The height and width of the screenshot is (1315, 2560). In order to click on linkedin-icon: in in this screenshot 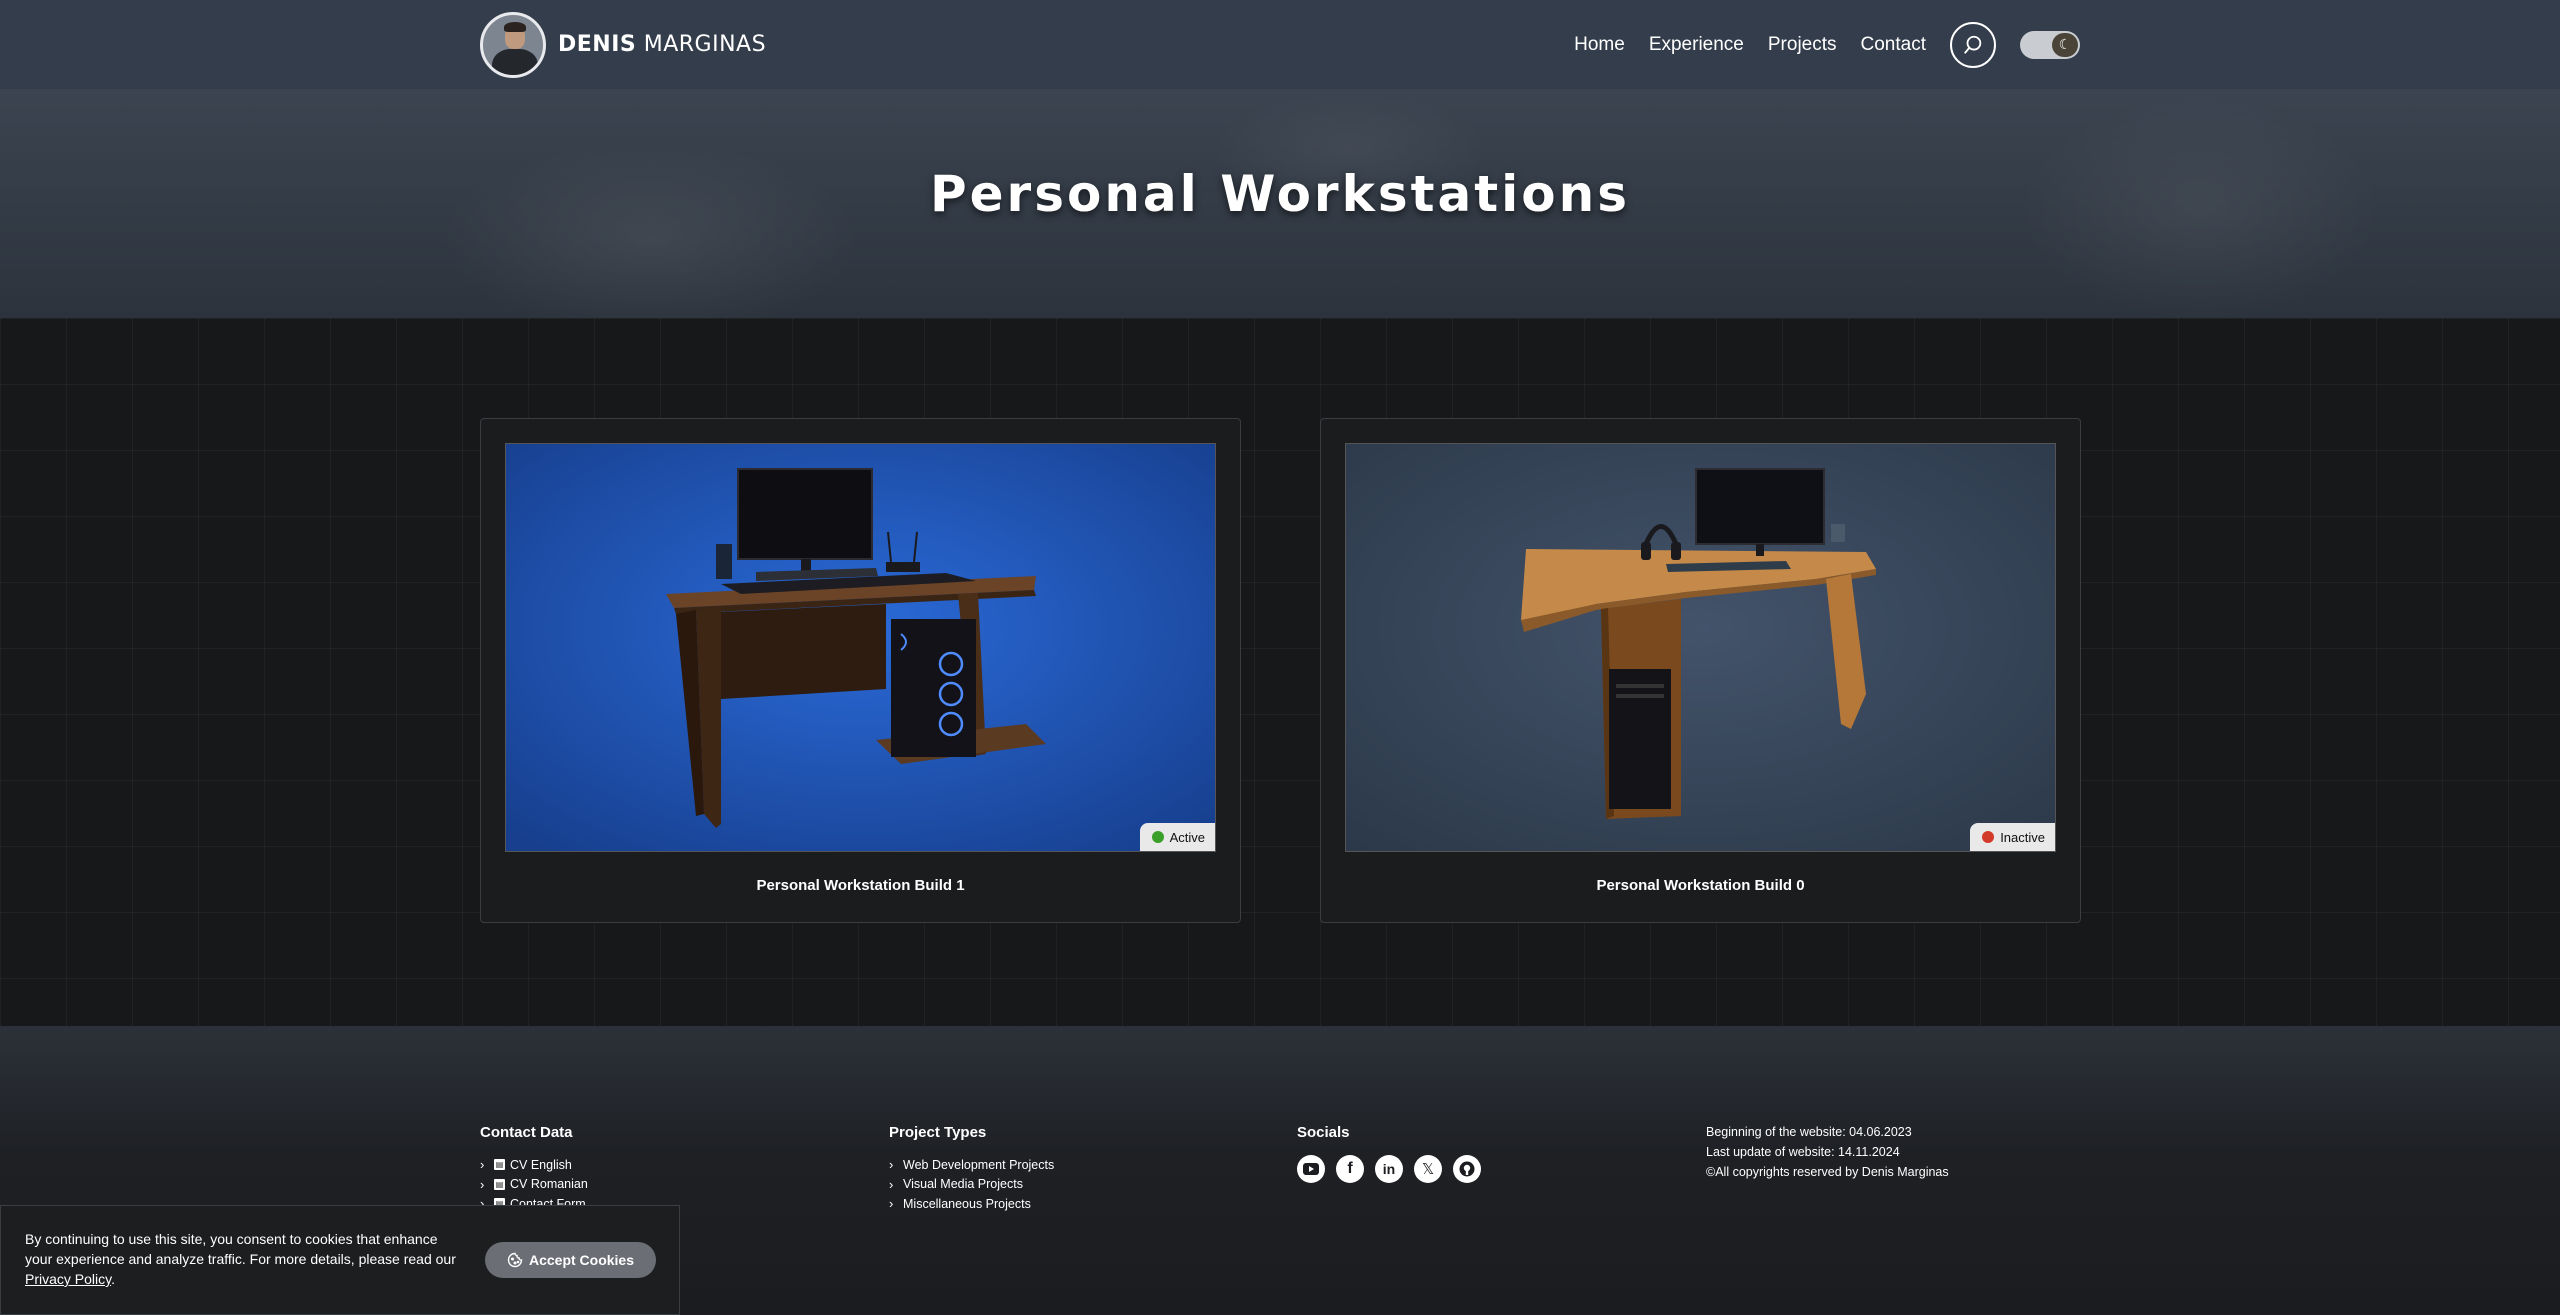, I will do `click(1389, 1169)`.